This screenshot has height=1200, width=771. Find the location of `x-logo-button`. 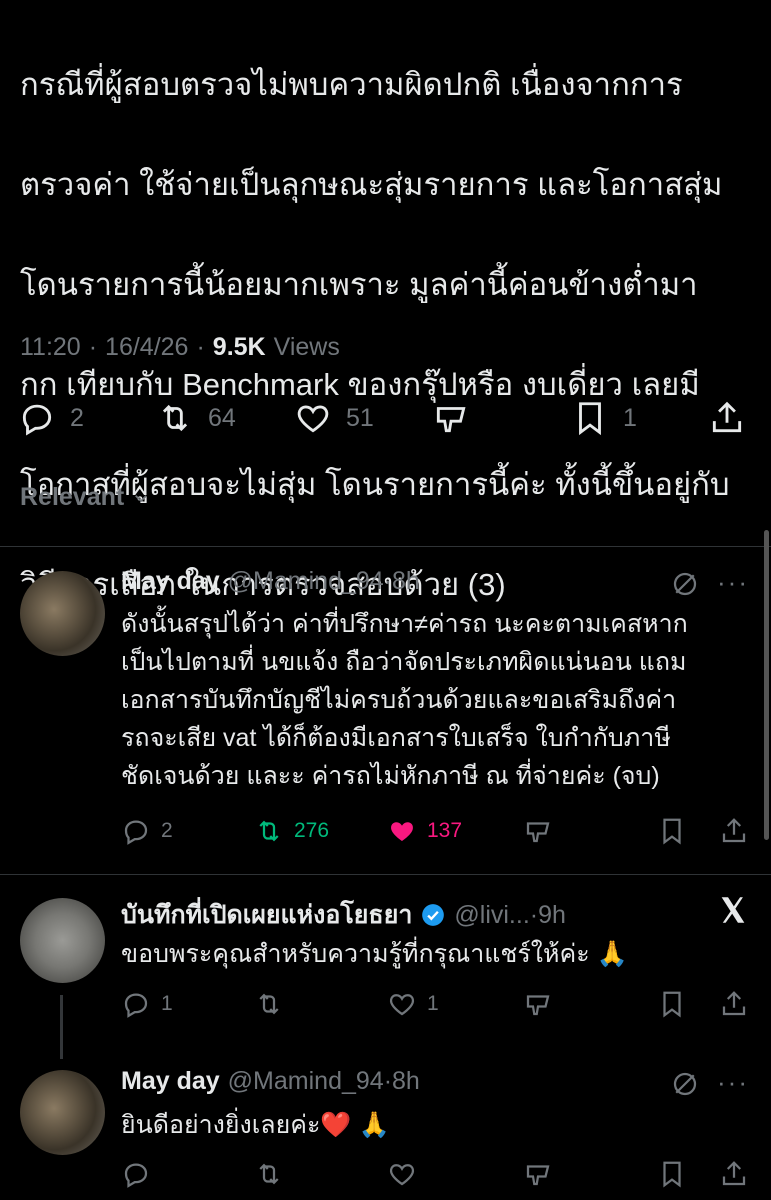

x-logo-button is located at coordinates (733, 910).